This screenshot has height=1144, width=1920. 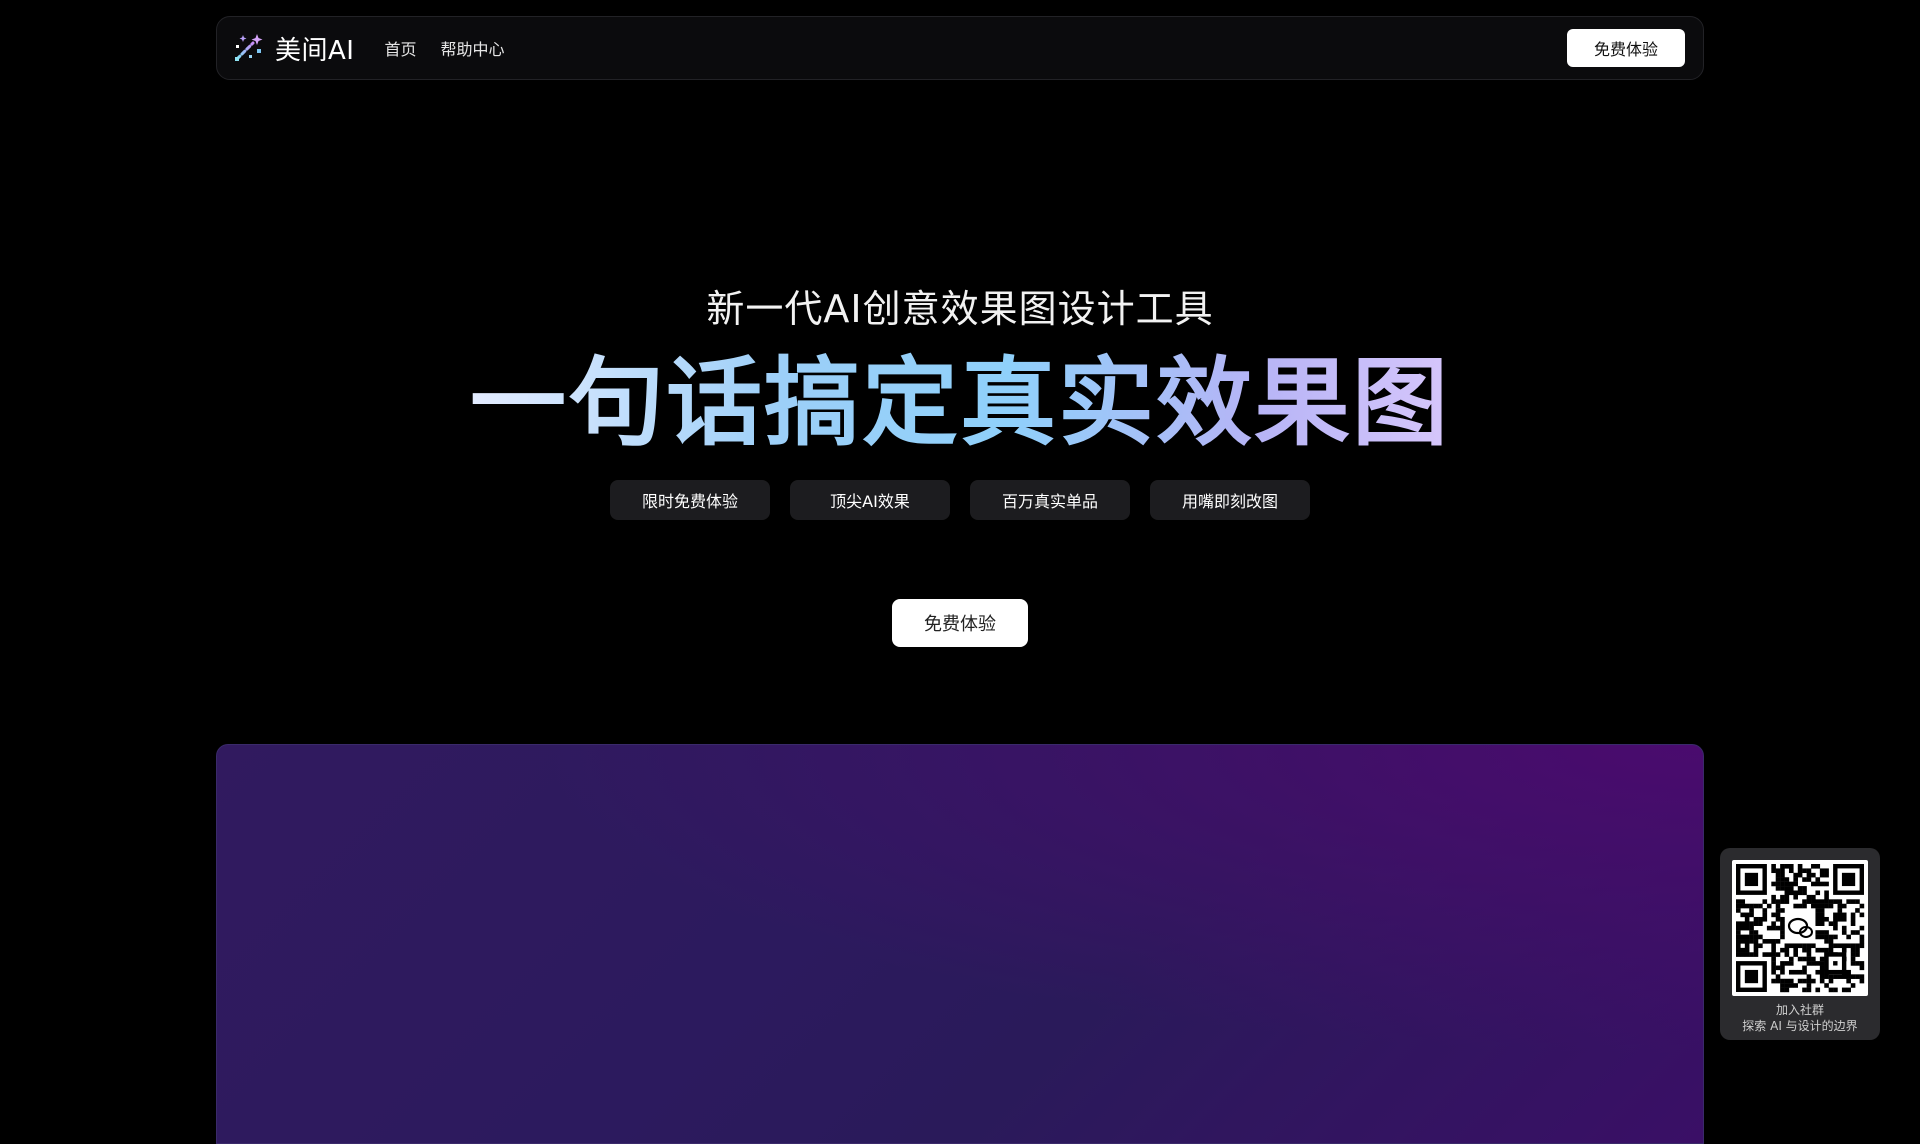 What do you see at coordinates (1835, 963) in the screenshot?
I see `qr-alignment-mark` at bounding box center [1835, 963].